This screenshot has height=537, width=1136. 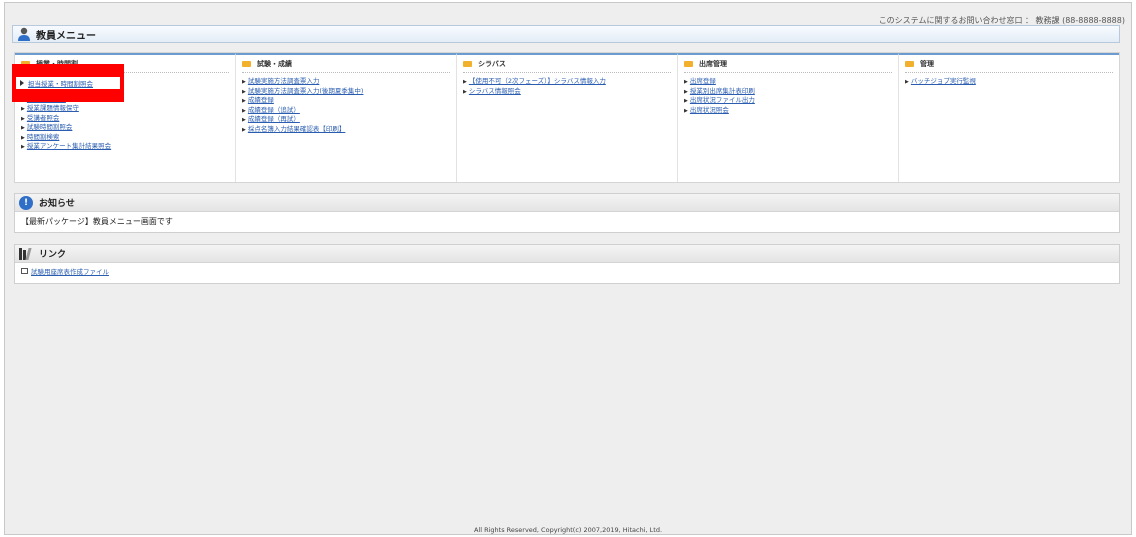 What do you see at coordinates (125, 138) in the screenshot?
I see `menu-item-timetable-search: 時間割検索` at bounding box center [125, 138].